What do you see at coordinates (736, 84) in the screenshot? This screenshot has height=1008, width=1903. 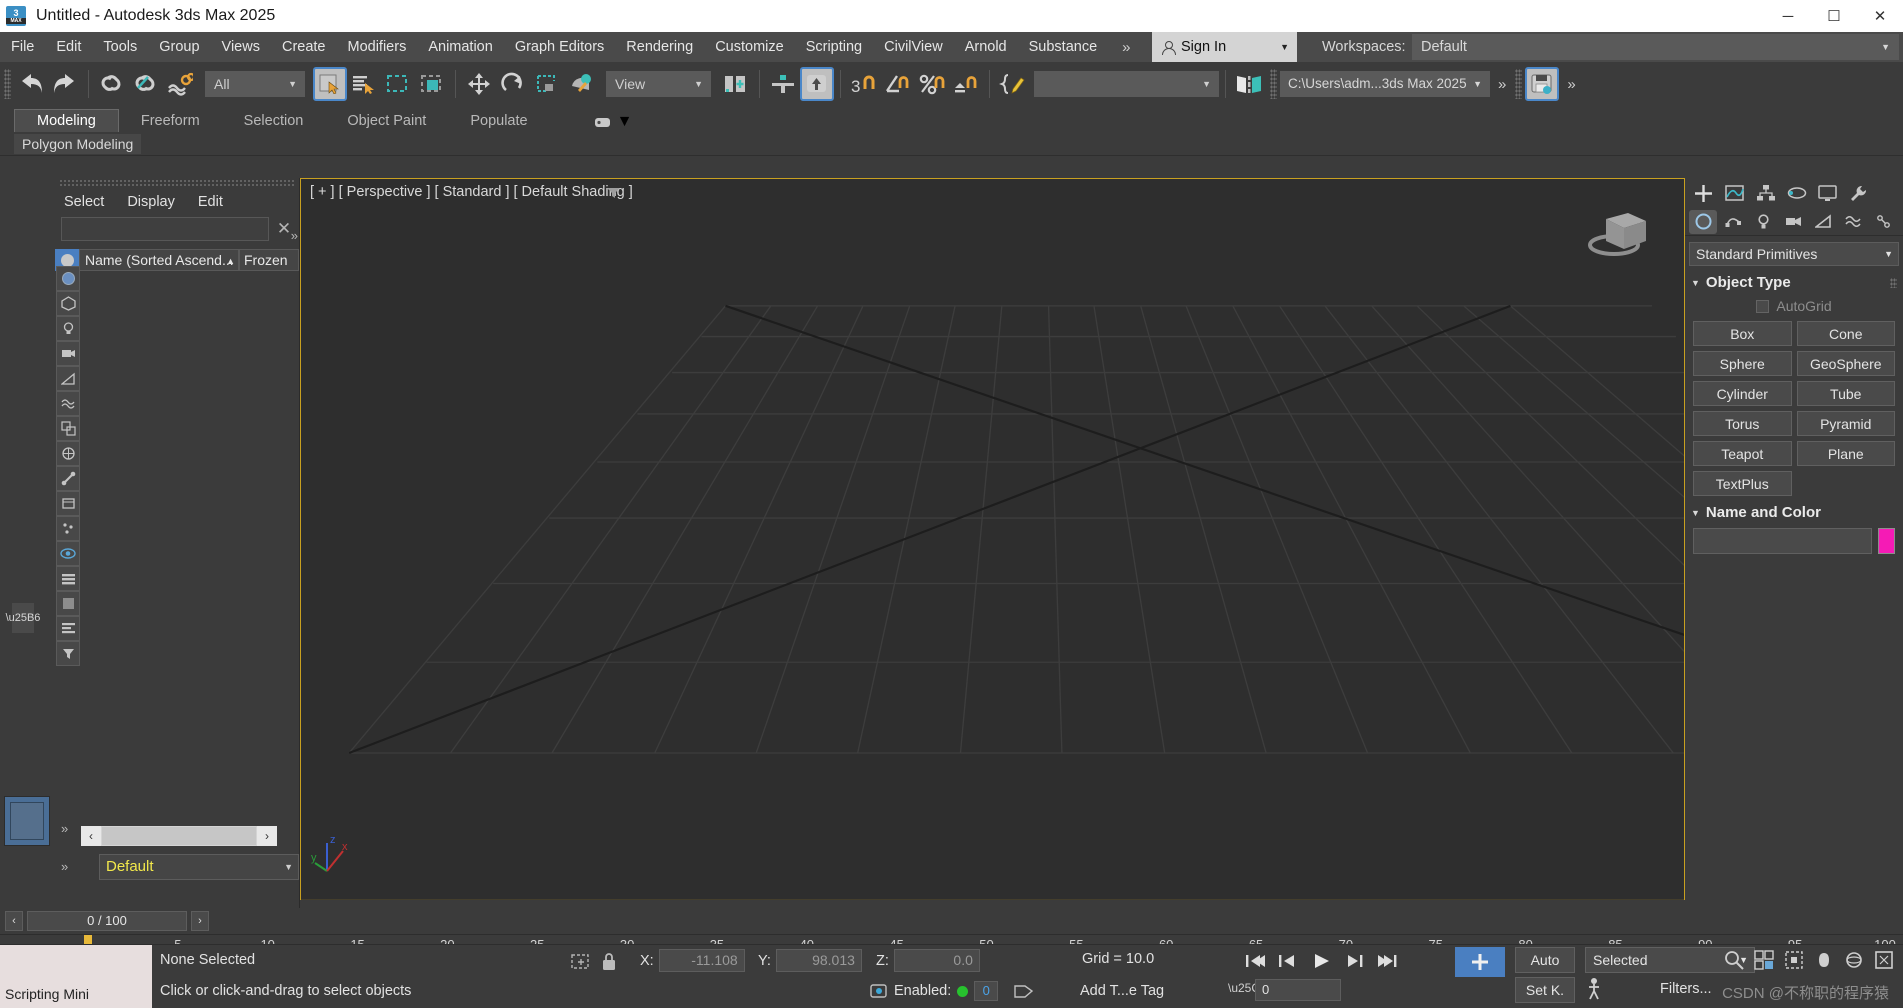 I see `use-center-icon` at bounding box center [736, 84].